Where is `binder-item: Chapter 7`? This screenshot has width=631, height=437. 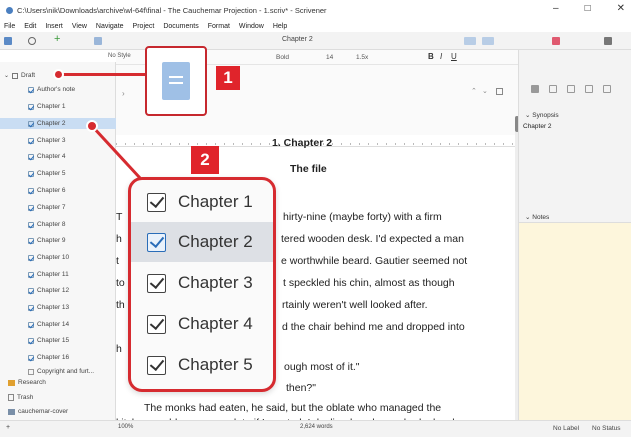
binder-item: Chapter 7 is located at coordinates (58, 207).